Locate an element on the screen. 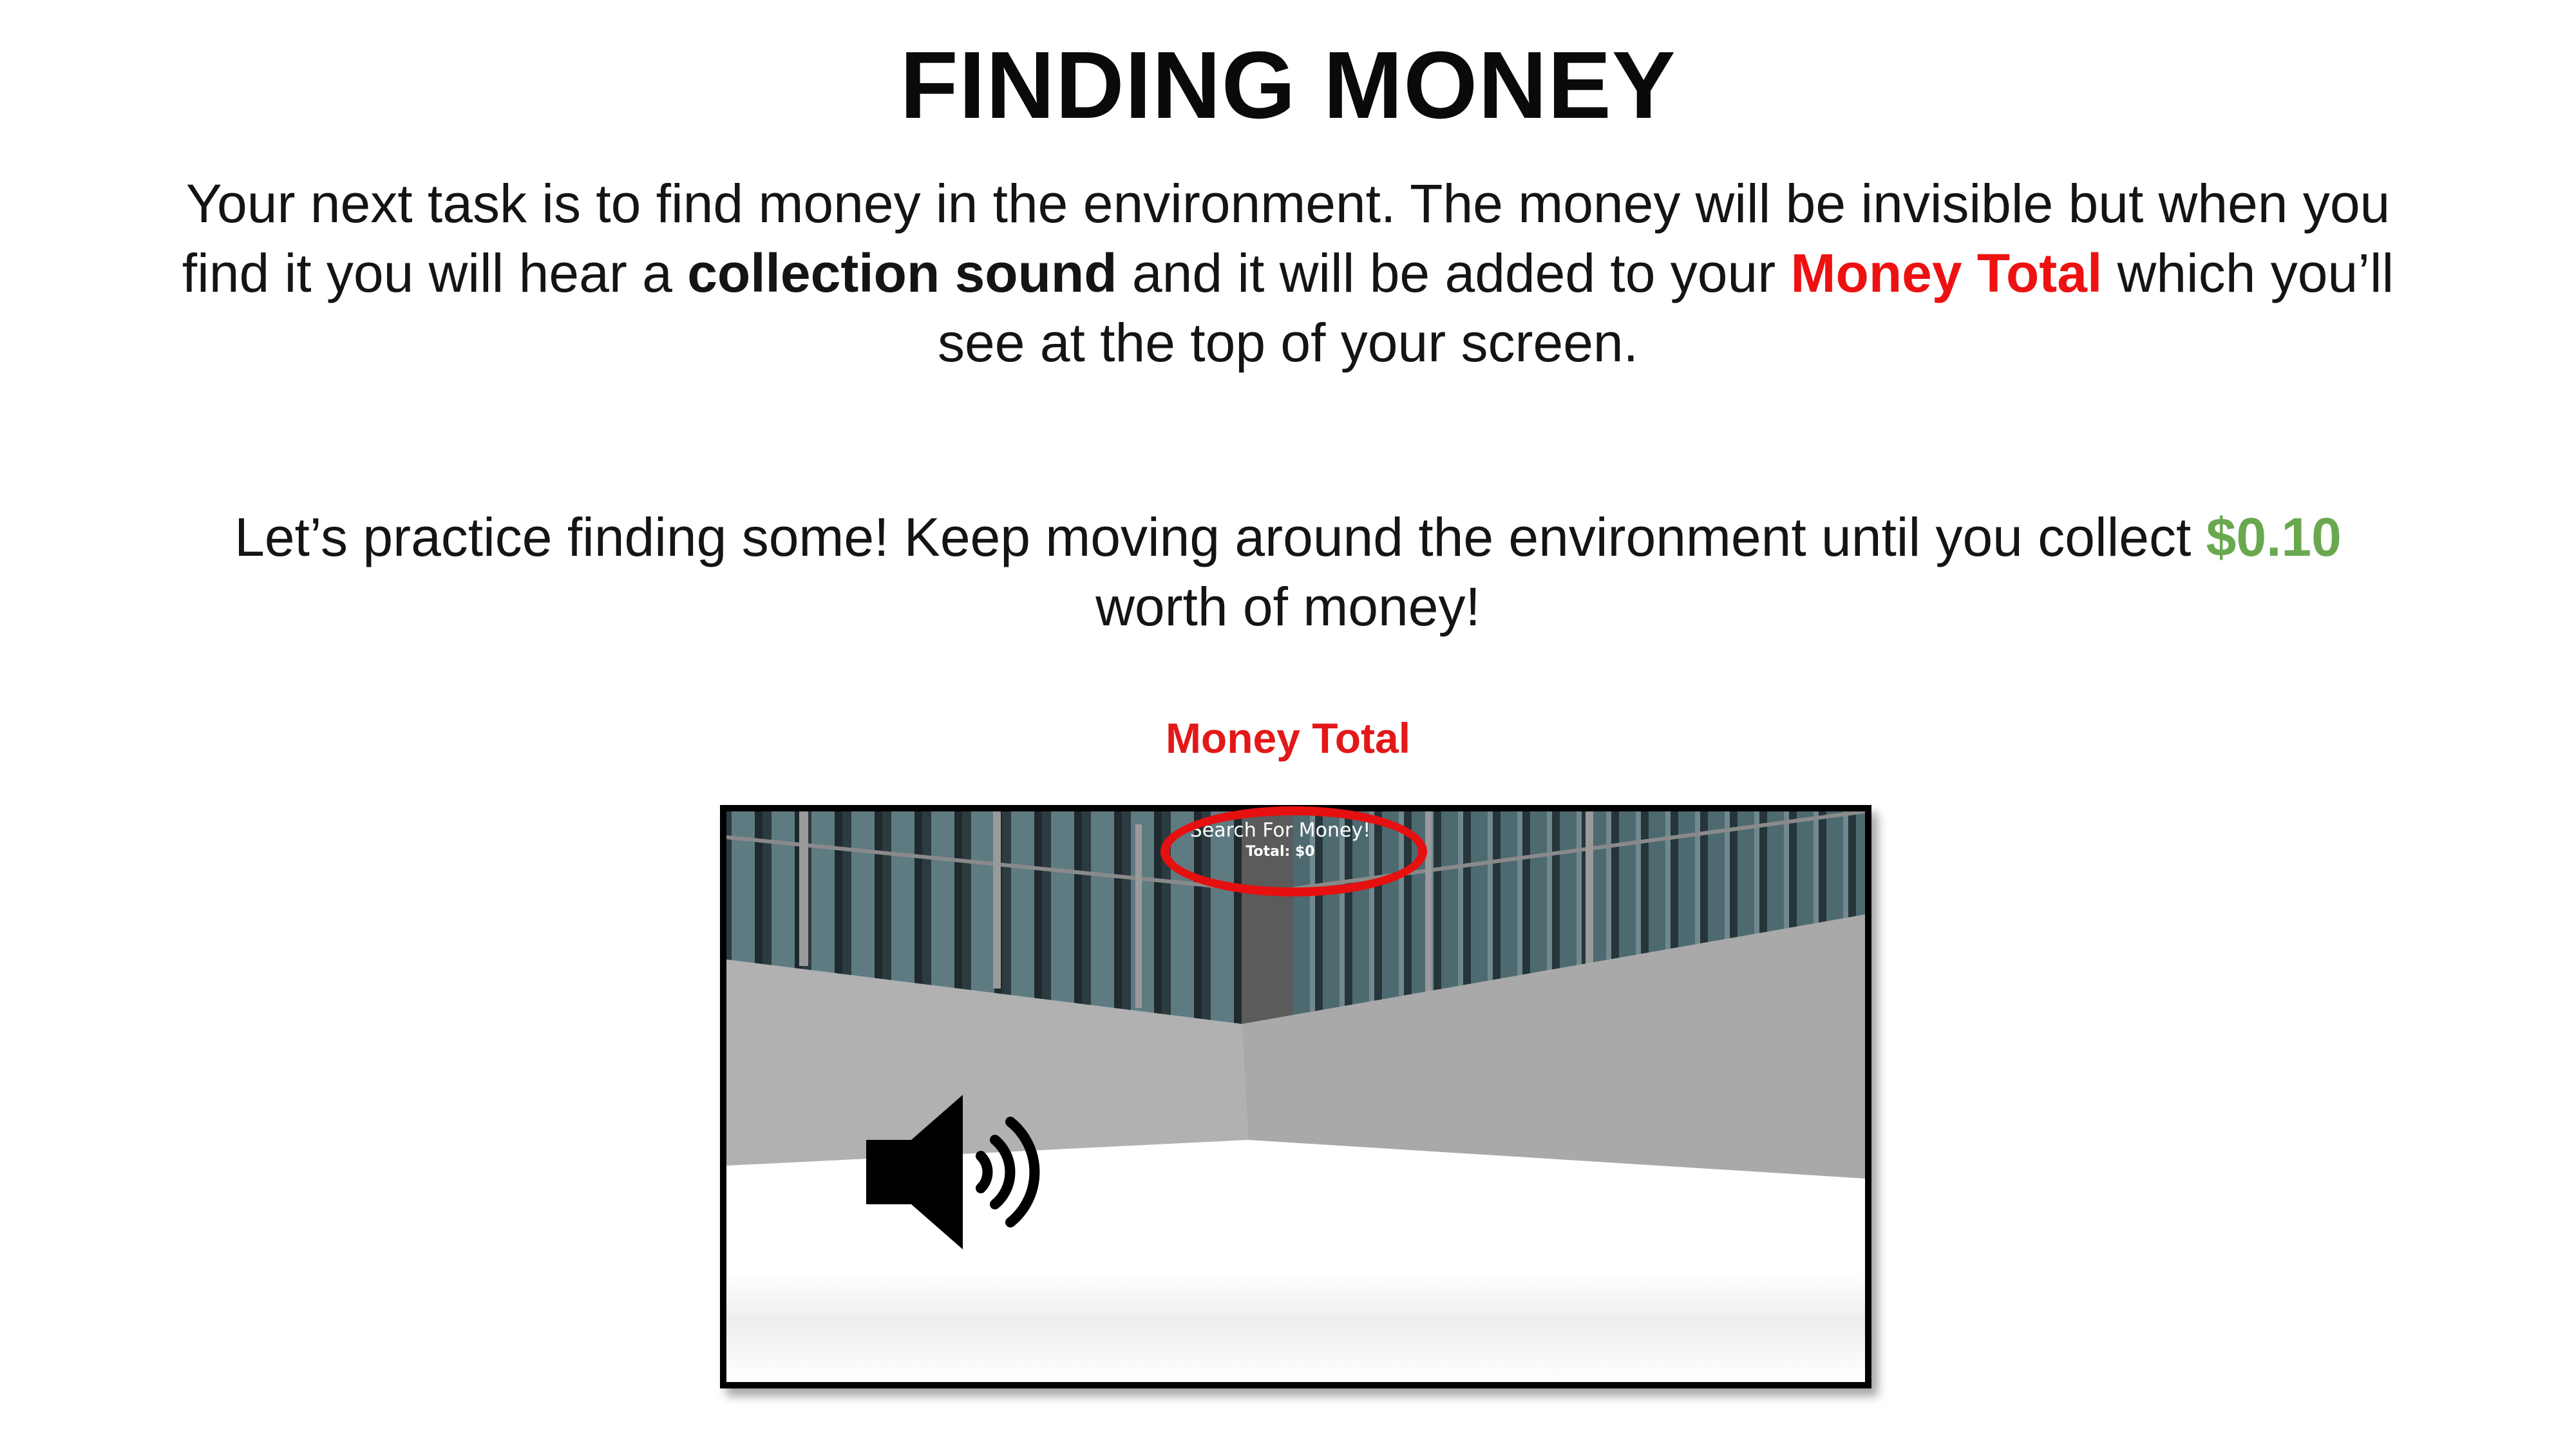 This screenshot has width=2576, height=1449. page-title: FINDING MONEY is located at coordinates (1288, 85).